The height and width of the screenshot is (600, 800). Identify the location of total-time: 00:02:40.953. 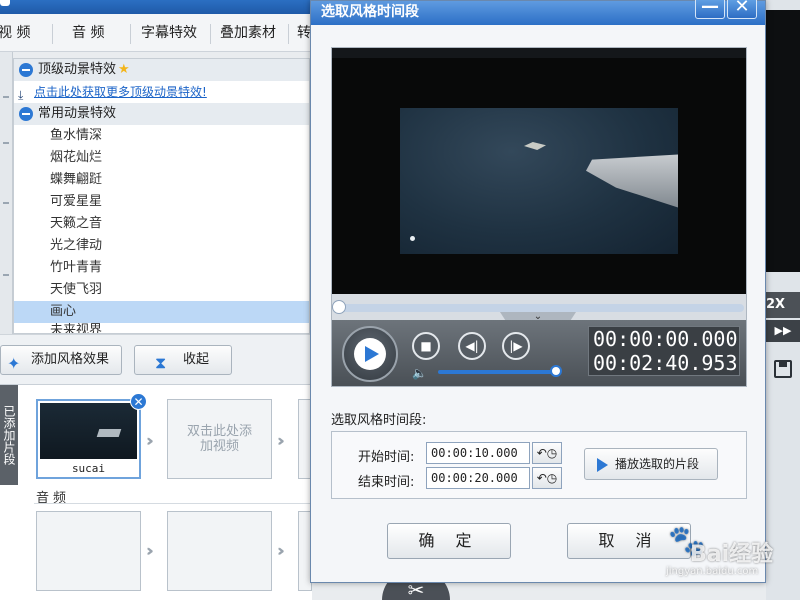
(665, 363).